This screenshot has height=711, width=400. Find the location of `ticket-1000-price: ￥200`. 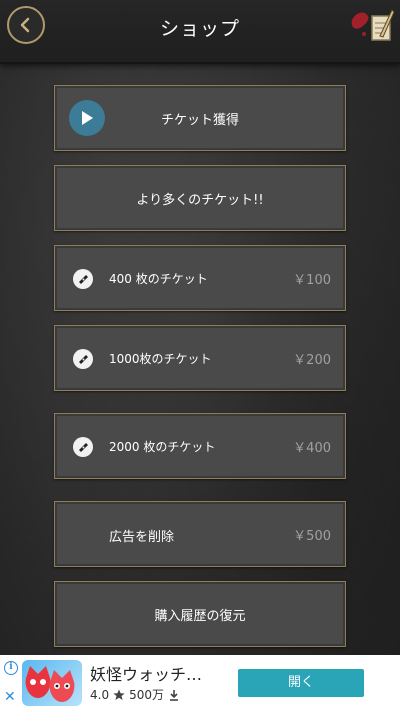

ticket-1000-price: ￥200 is located at coordinates (312, 360).